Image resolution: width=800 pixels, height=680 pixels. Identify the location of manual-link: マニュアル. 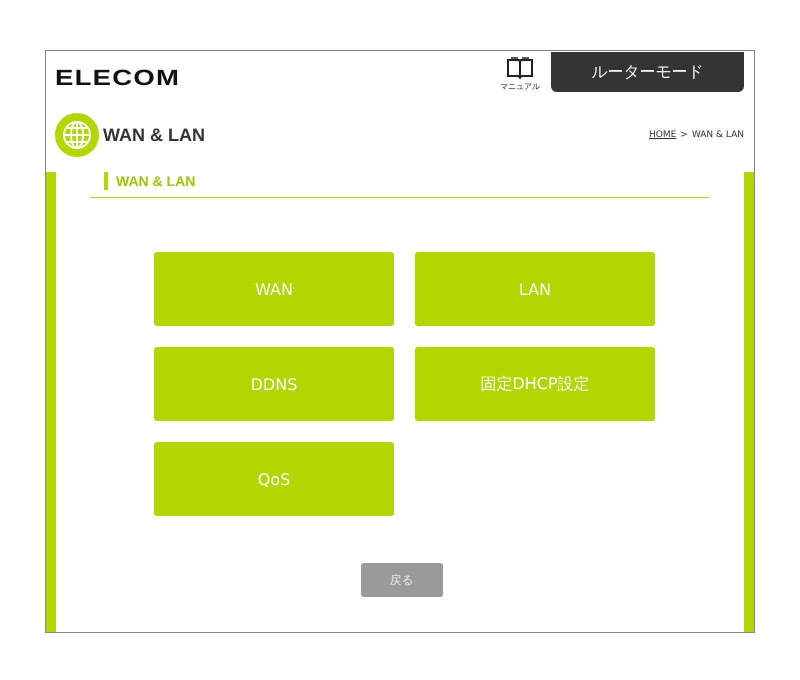
(520, 86).